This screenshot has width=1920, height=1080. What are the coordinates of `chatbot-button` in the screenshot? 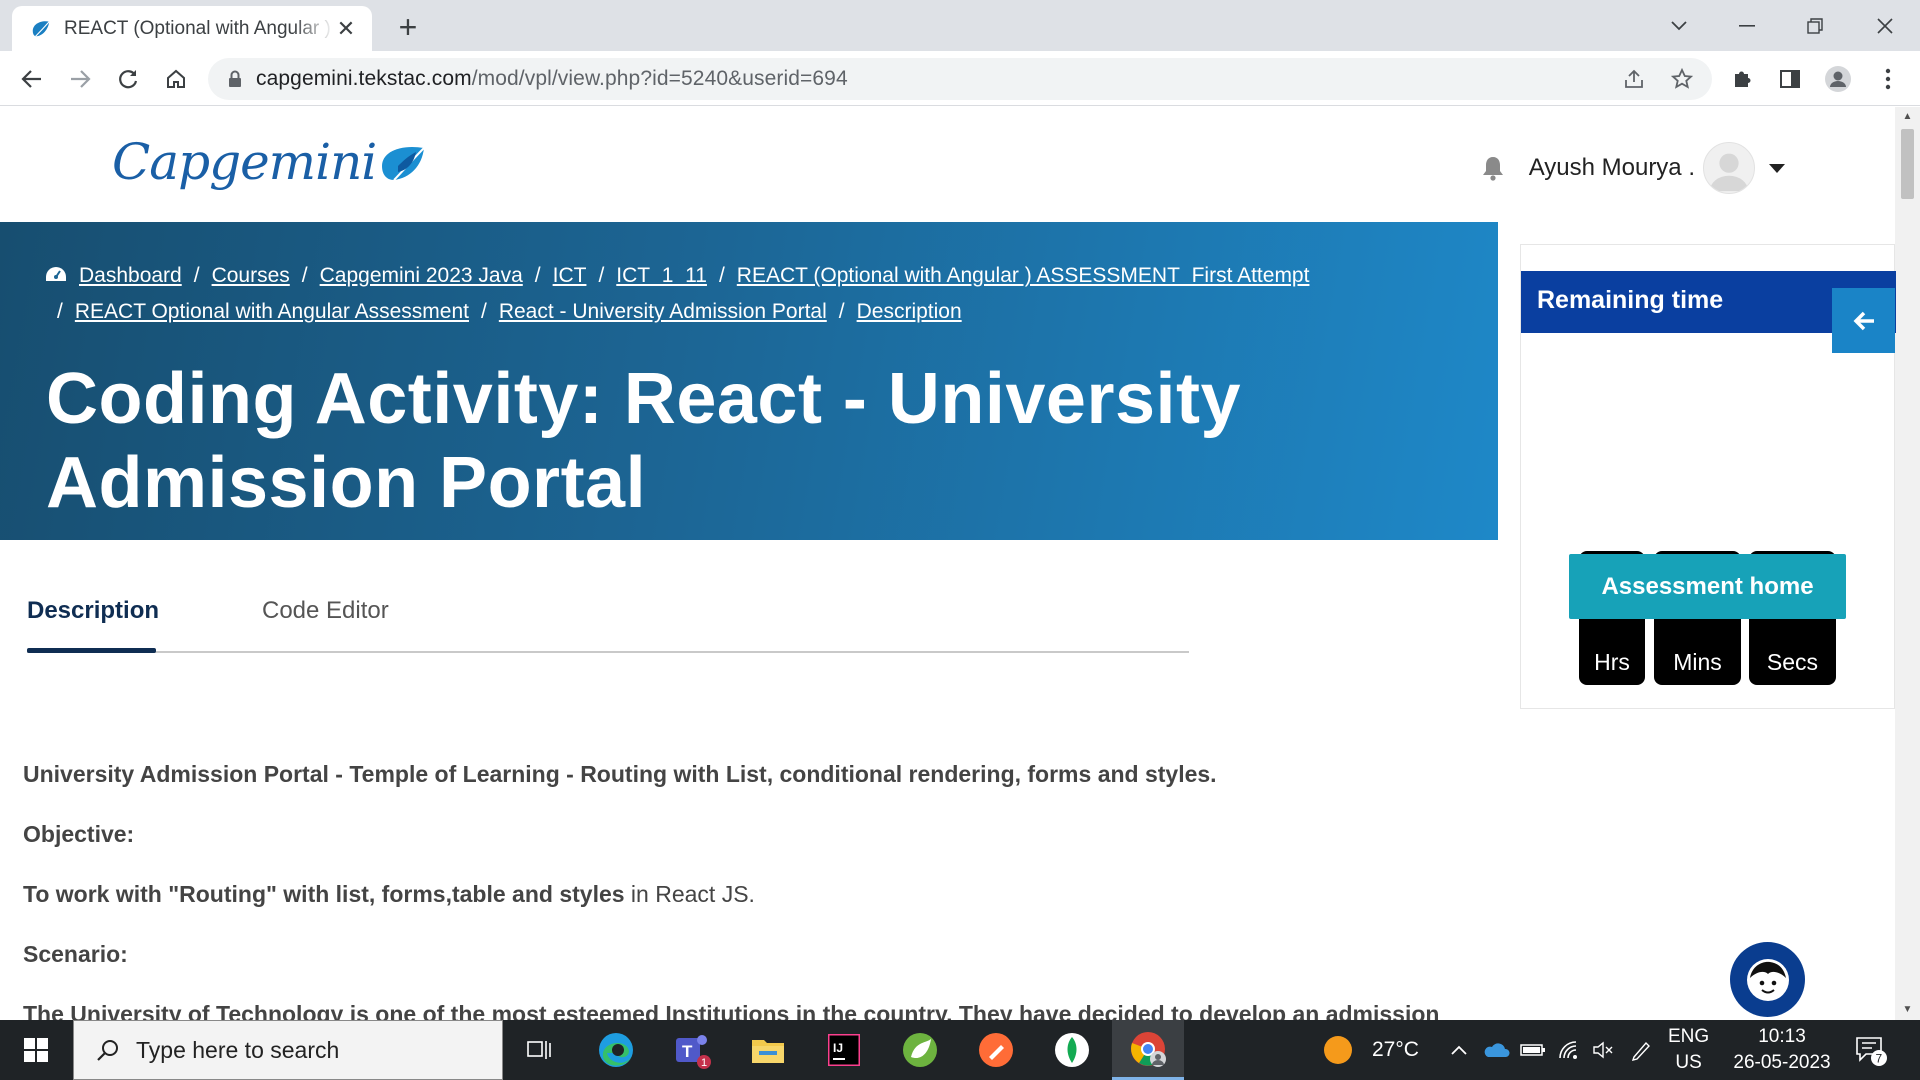 It's located at (1767, 979).